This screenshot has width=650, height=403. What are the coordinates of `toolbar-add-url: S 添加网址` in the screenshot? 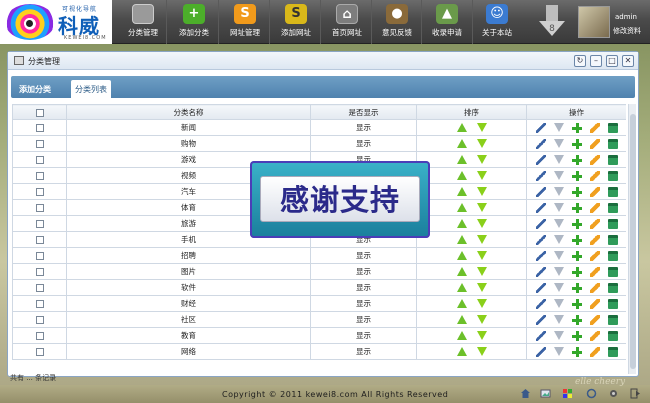 It's located at (296, 23).